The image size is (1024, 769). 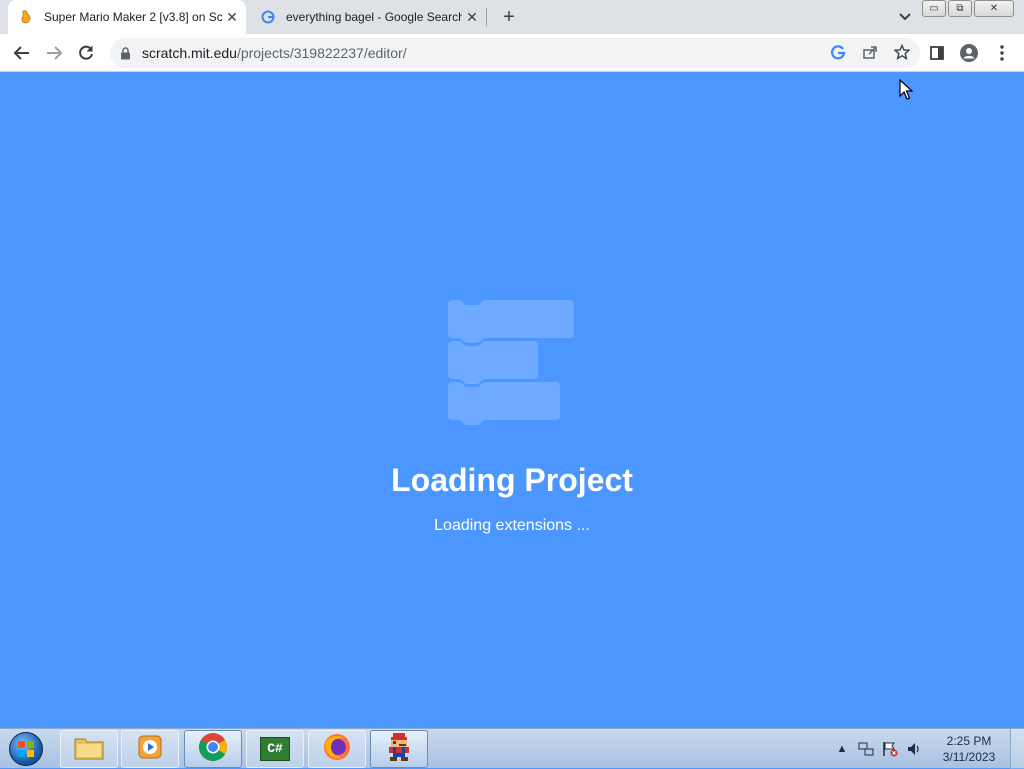 What do you see at coordinates (969, 749) in the screenshot?
I see `system-clock: 2:25 PM 3/11/2023` at bounding box center [969, 749].